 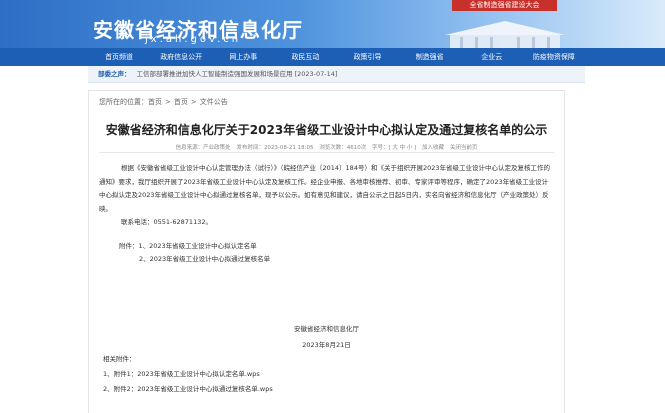 I want to click on nav-item-enterprise-cloud: 企业云, so click(x=492, y=57).